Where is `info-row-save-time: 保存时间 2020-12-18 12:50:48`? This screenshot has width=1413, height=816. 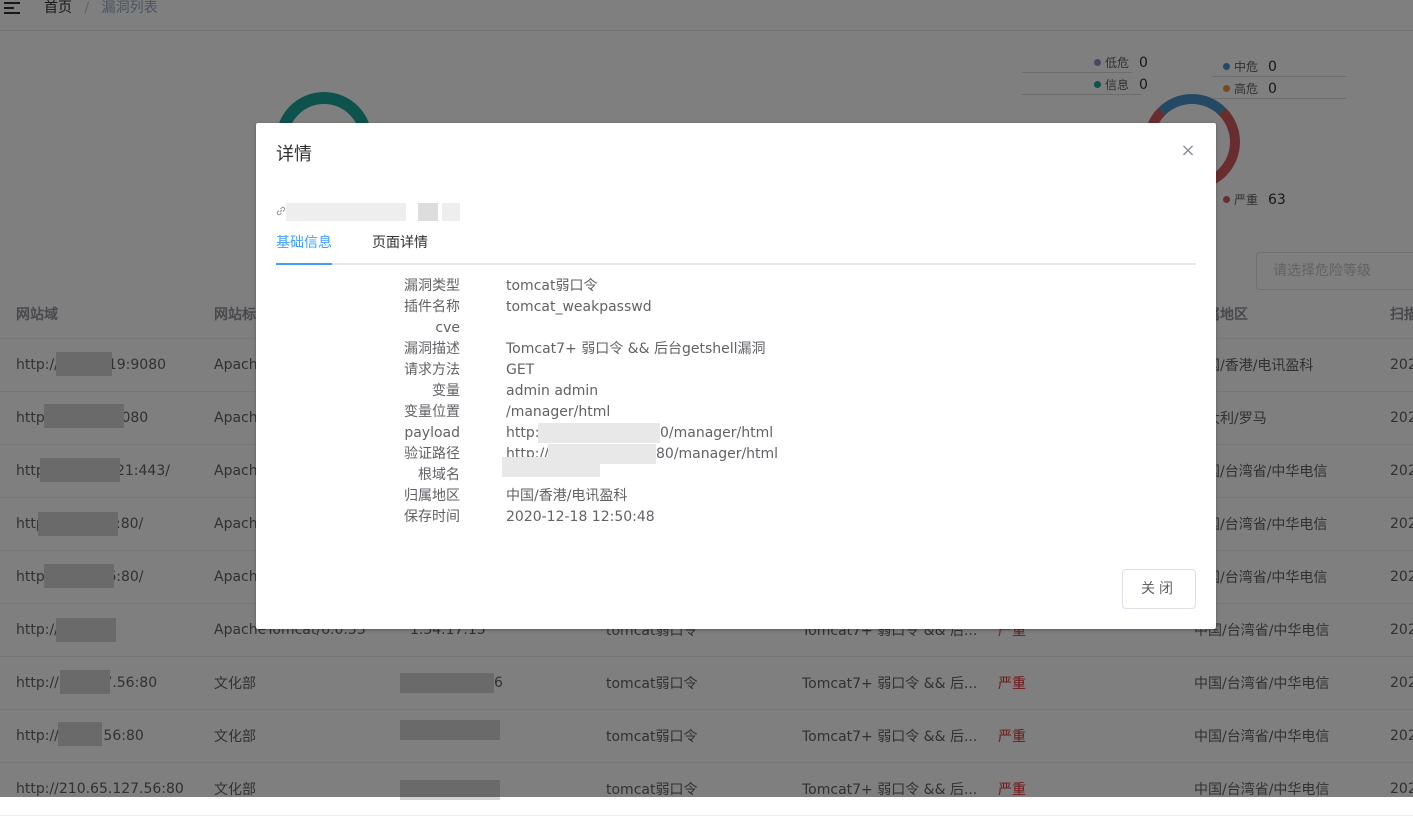 info-row-save-time: 保存时间 2020-12-18 12:50:48 is located at coordinates (529, 517).